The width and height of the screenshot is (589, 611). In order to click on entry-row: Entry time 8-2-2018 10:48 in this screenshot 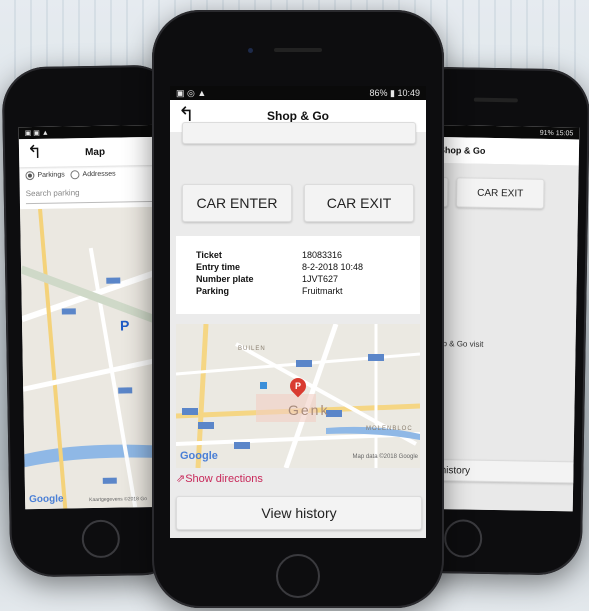, I will do `click(279, 267)`.